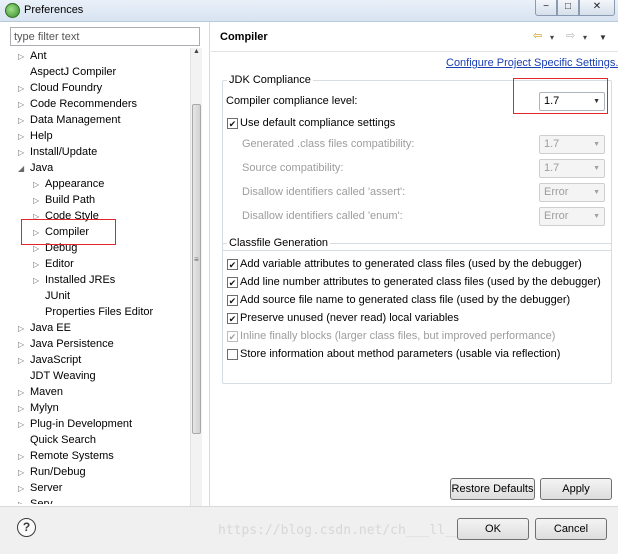  Describe the element at coordinates (26, 527) in the screenshot. I see `help-icon: ?` at that location.